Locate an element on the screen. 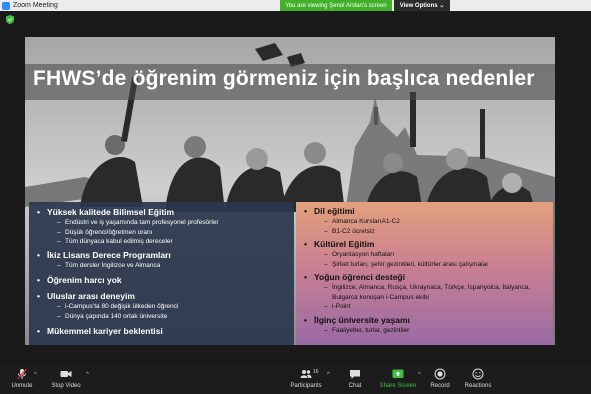 The height and width of the screenshot is (394, 591). muted-mic-icon is located at coordinates (22, 374).